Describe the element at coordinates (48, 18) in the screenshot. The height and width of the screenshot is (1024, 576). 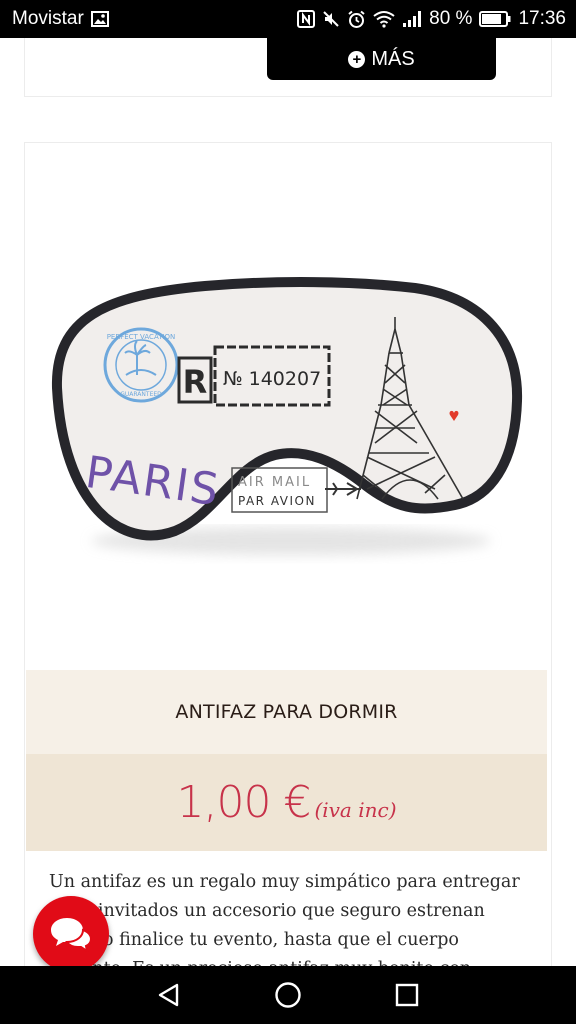
I see `carrier-label: Movistar` at that location.